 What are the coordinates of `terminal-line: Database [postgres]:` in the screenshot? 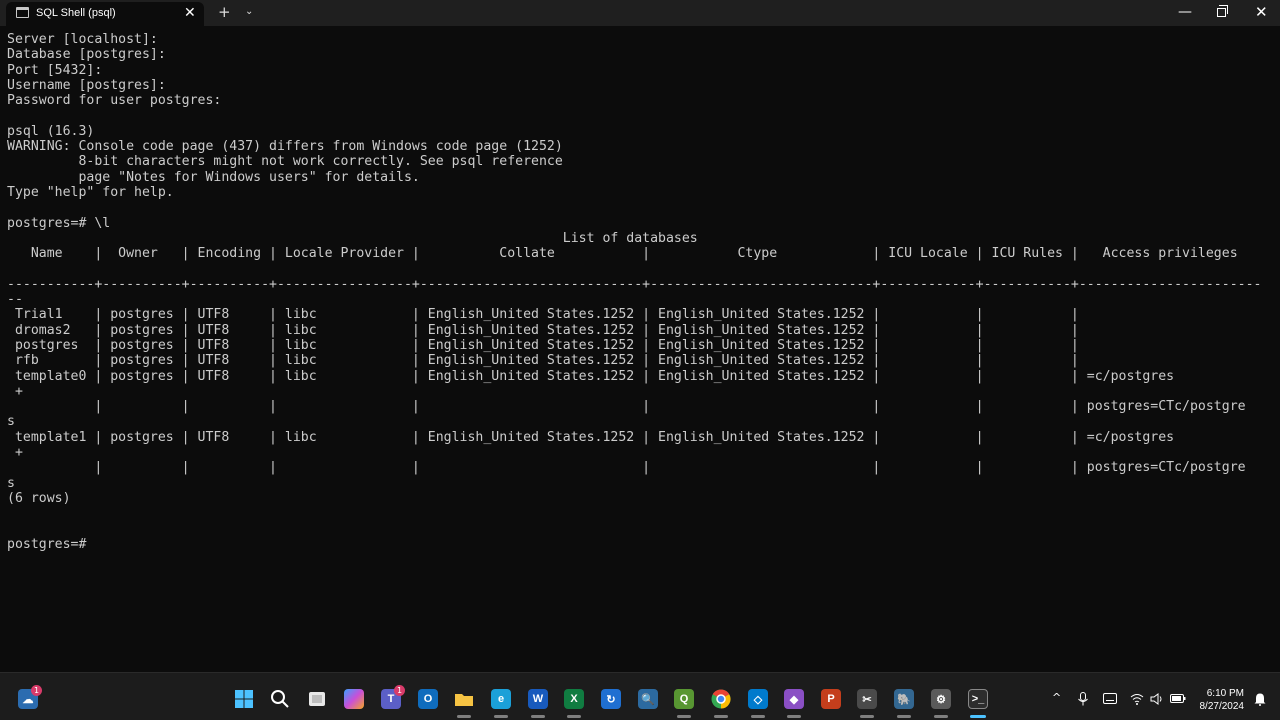 It's located at (86, 55).